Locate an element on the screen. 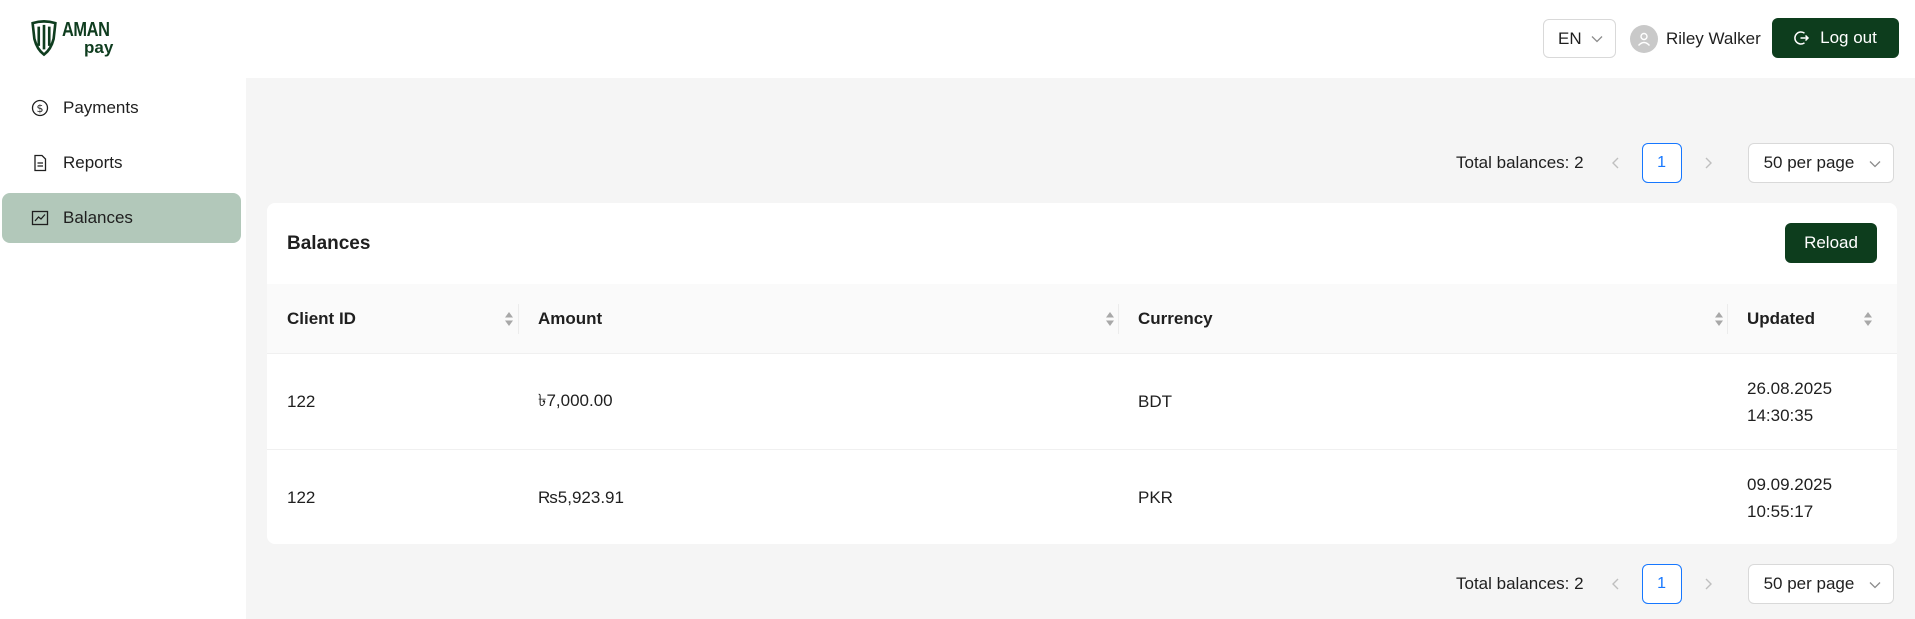 Image resolution: width=1915 pixels, height=619 pixels. card-title: Balances is located at coordinates (329, 243).